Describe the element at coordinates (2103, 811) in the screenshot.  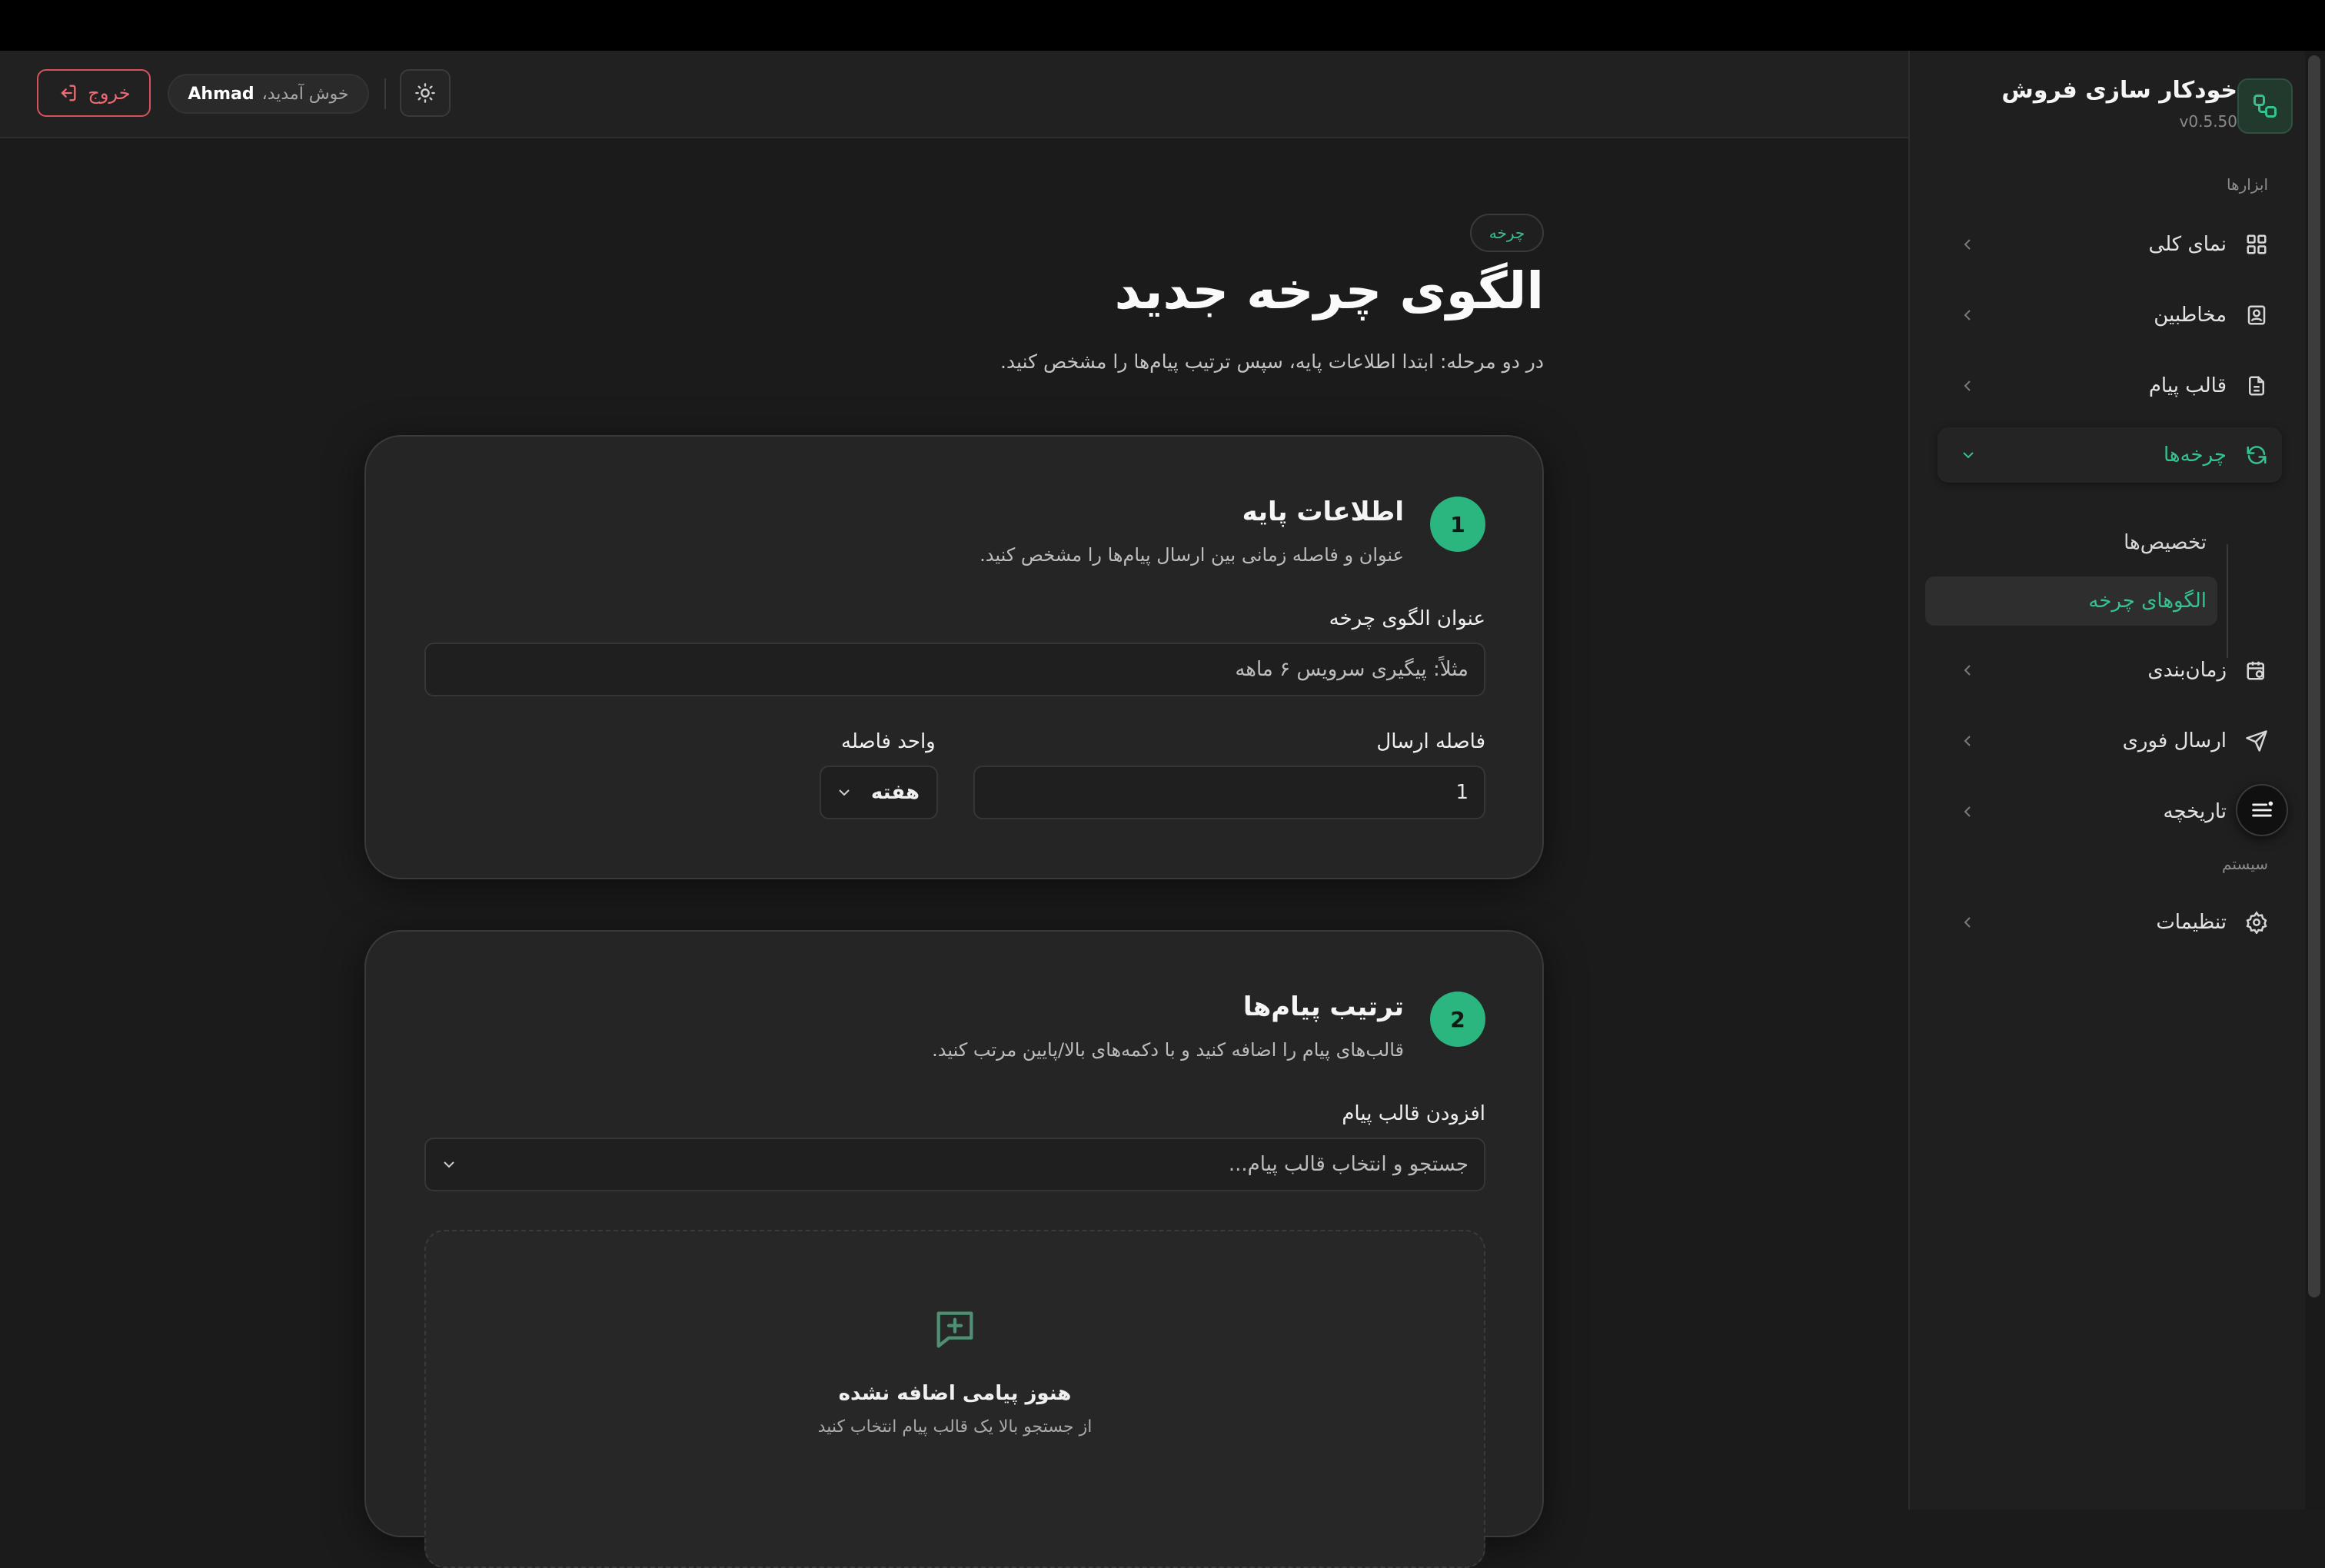
I see `sidebar-item-history: تاریخچه` at that location.